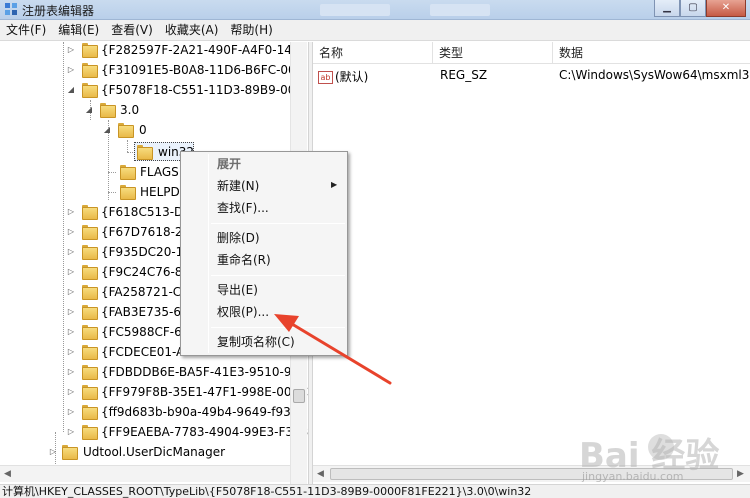 The height and width of the screenshot is (498, 750). Describe the element at coordinates (132, 30) in the screenshot. I see `menu-view: 查看(V)` at that location.